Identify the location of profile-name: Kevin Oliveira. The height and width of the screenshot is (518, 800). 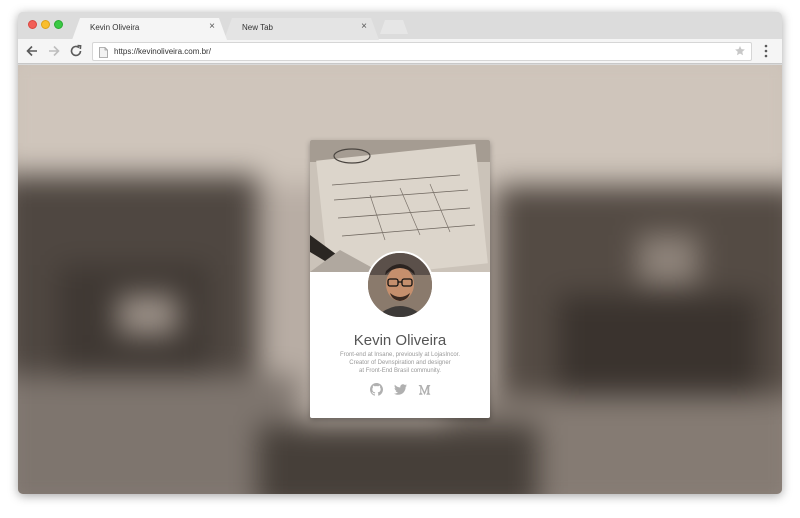
(400, 340).